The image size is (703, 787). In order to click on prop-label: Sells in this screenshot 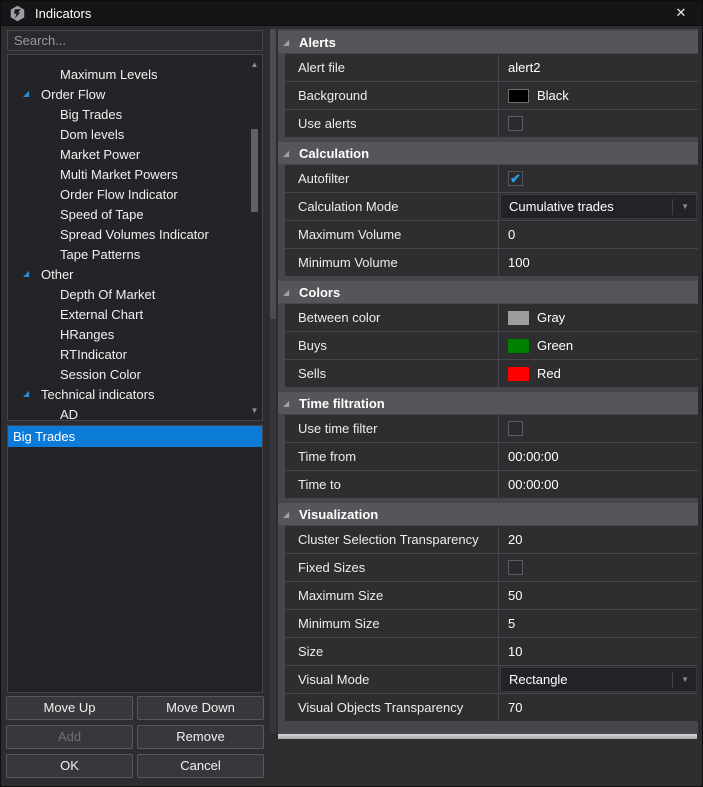, I will do `click(392, 373)`.